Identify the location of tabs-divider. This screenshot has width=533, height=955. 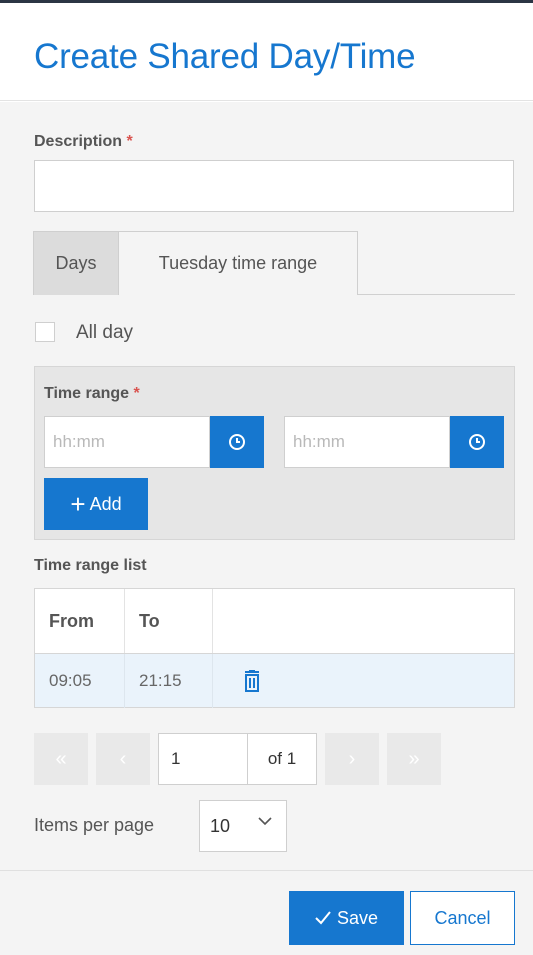
(436, 294).